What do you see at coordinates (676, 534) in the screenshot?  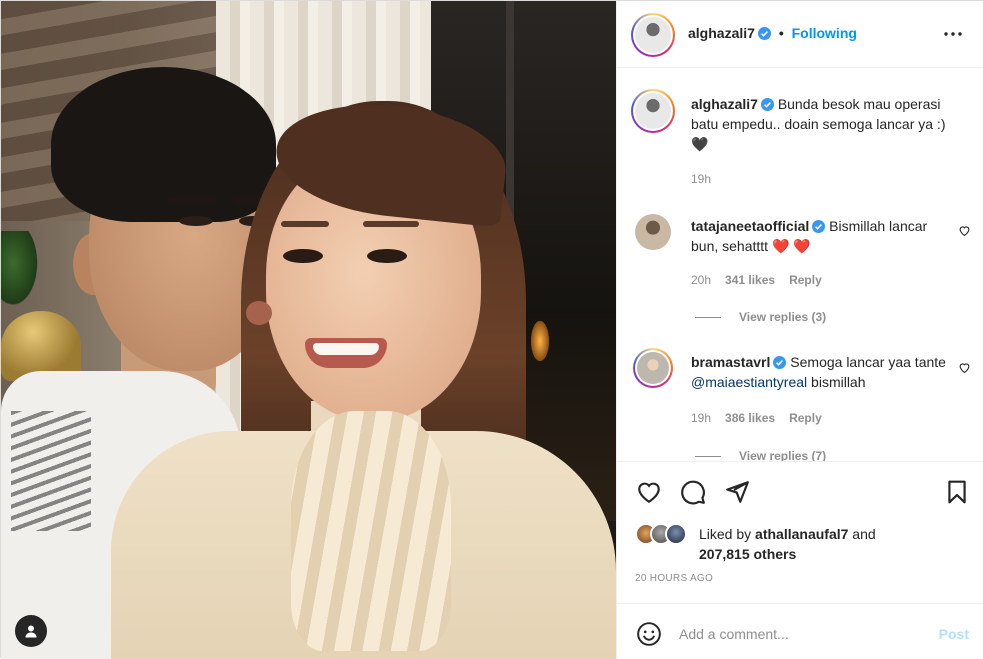 I see `liker-avatar` at bounding box center [676, 534].